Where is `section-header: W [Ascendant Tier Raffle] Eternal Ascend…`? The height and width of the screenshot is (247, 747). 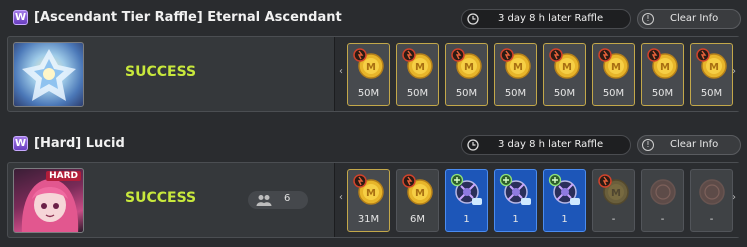
section-header: W [Ascendant Tier Raffle] Eternal Ascend… is located at coordinates (373, 17).